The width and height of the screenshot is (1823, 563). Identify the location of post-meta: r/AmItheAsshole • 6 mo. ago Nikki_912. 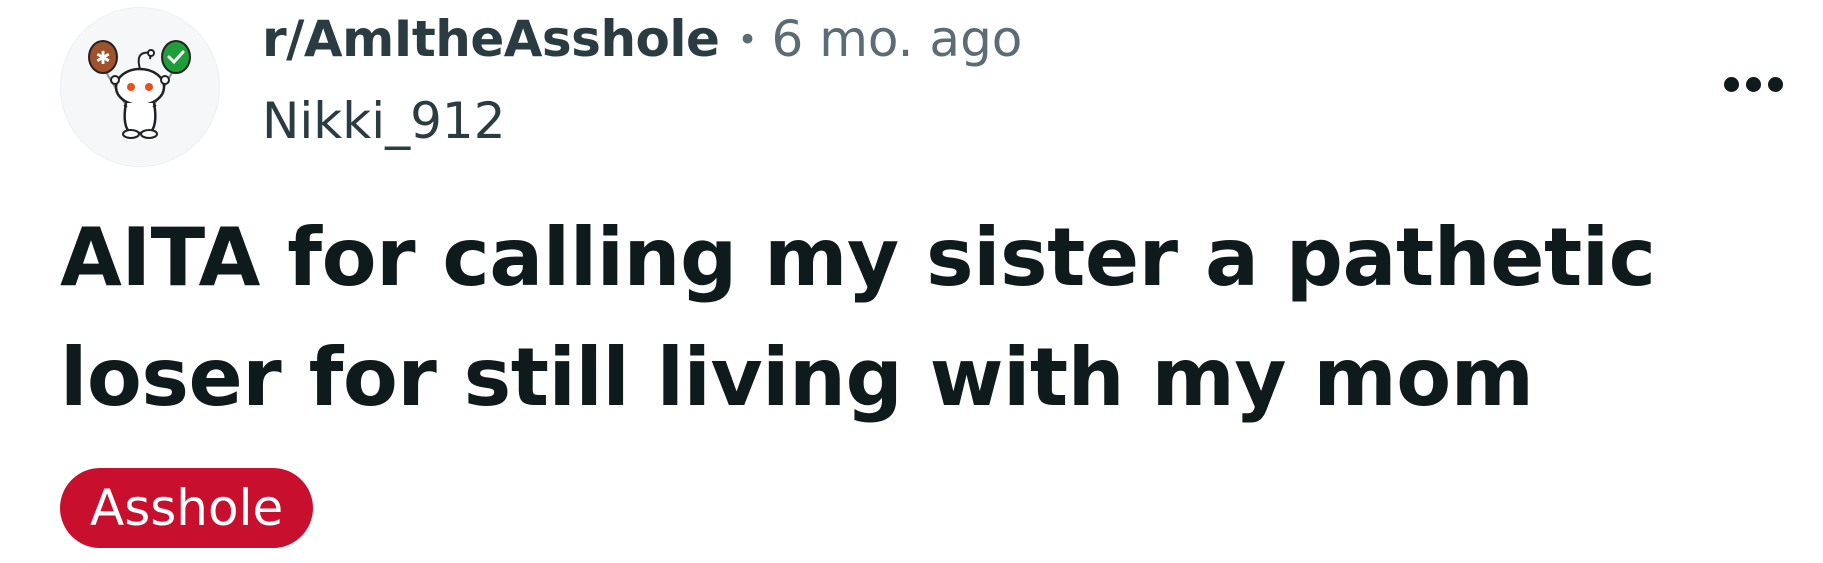
(642, 85).